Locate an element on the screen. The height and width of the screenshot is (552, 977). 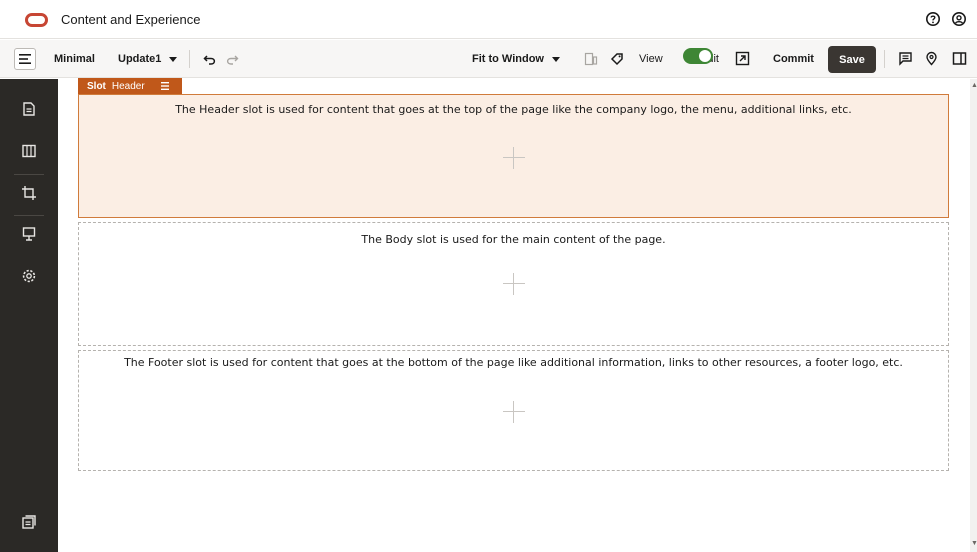
help-icon is located at coordinates (933, 19).